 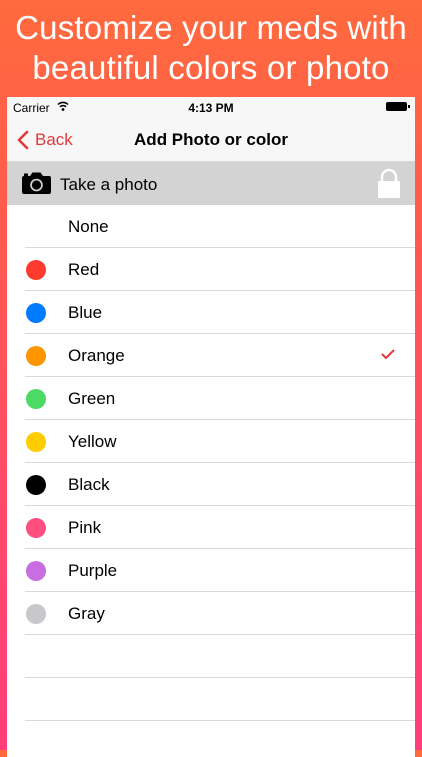 I want to click on color-option-label: Pink, so click(x=85, y=527).